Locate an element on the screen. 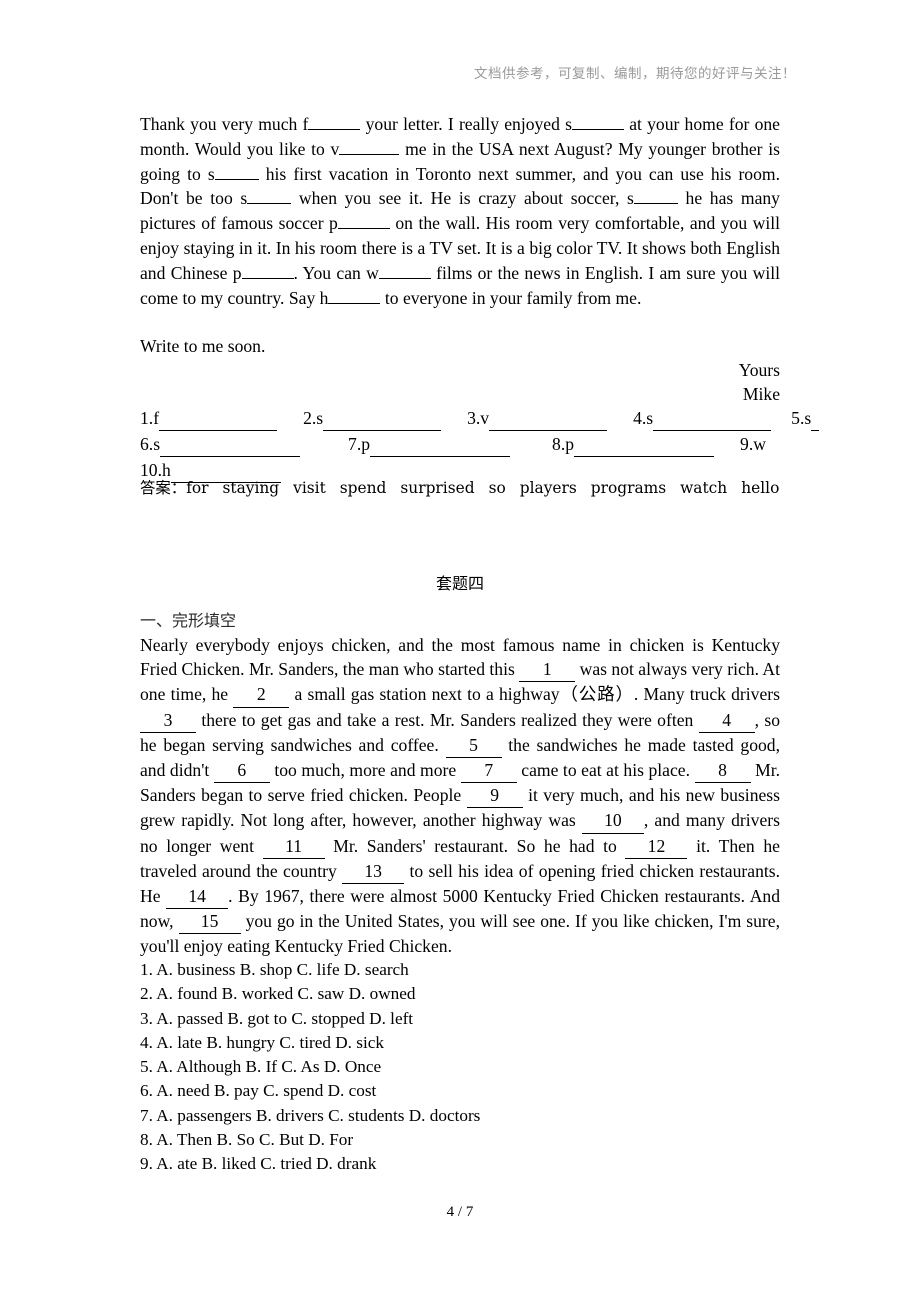 The height and width of the screenshot is (1302, 920). answer-blank-row-1: 1.f 2.s 3.v 4.s 5.s is located at coordinates (480, 418).